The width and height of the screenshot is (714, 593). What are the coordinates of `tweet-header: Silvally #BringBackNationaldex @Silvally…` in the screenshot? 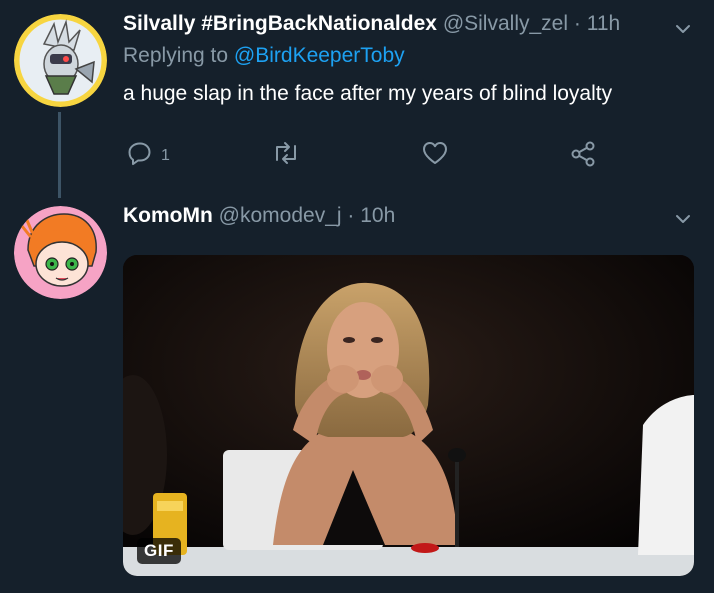 It's located at (371, 24).